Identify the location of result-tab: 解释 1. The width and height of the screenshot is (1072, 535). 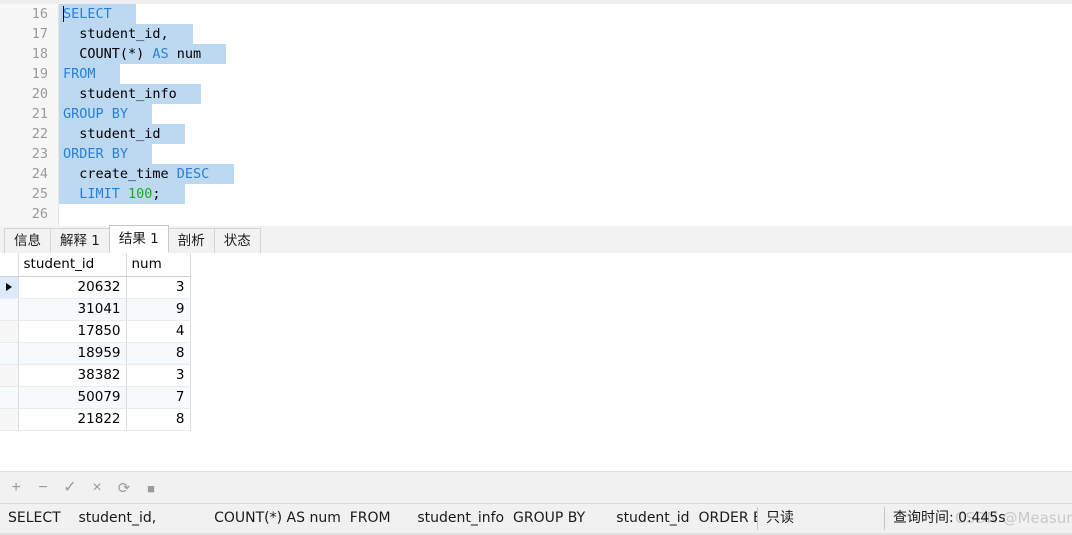
(80, 240).